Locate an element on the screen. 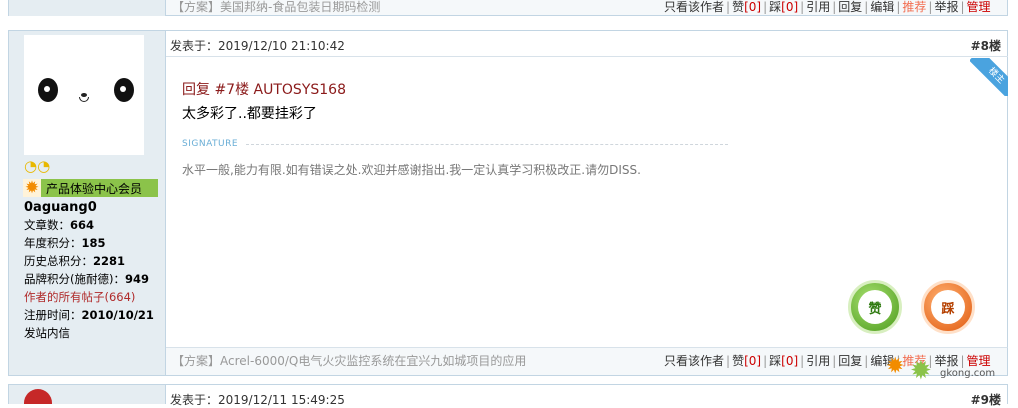  user-group-label: 产品体验中心会员 is located at coordinates (94, 188).